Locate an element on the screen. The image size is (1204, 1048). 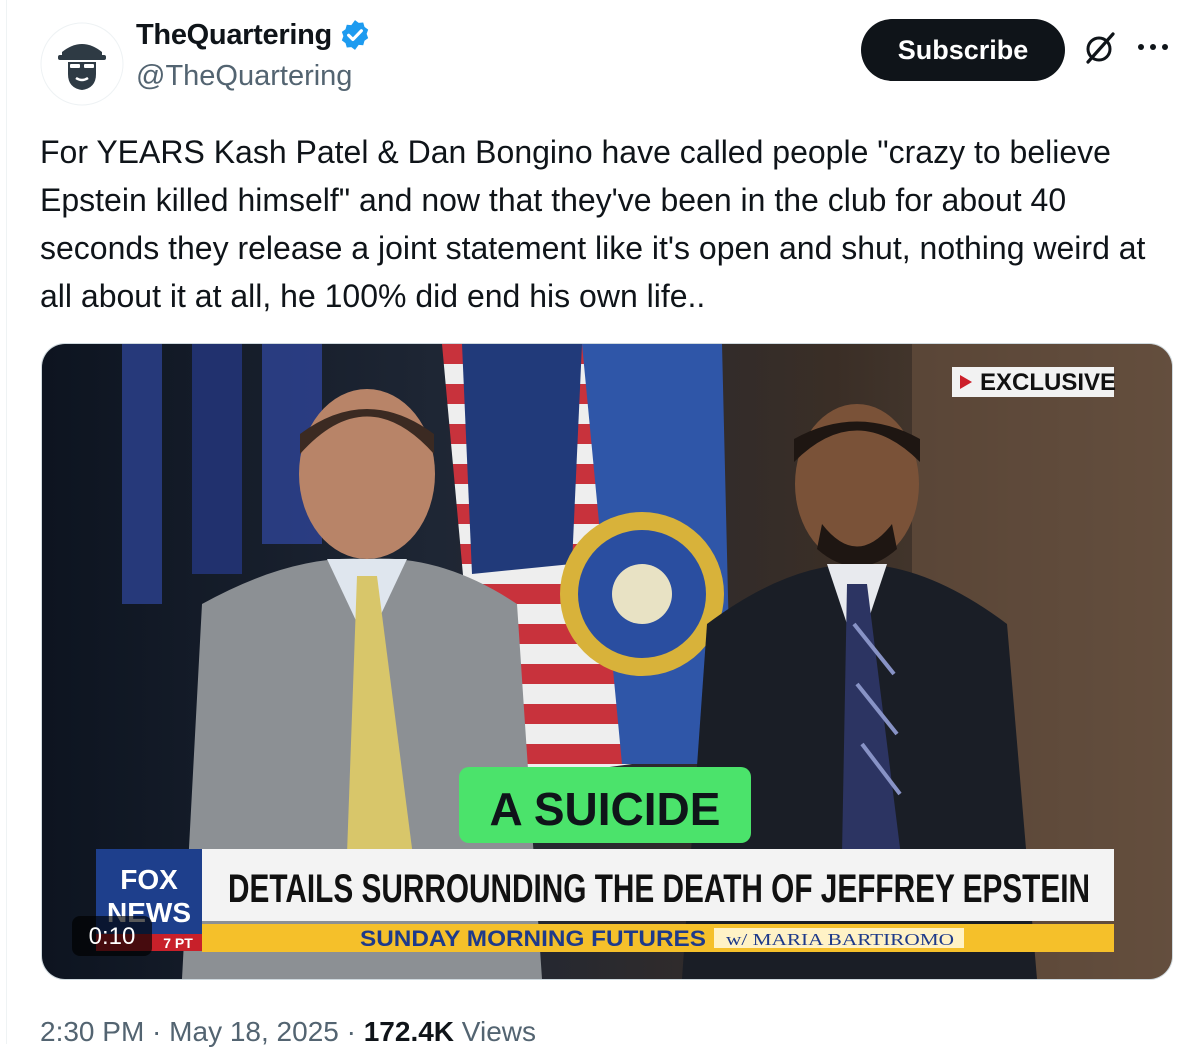
author-avatar is located at coordinates (82, 64).